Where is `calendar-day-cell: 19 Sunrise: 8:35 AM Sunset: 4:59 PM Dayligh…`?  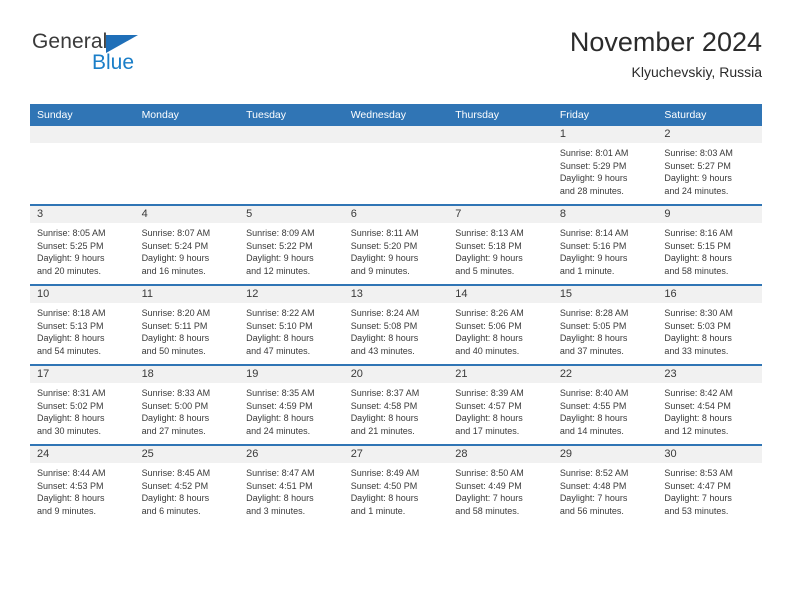 calendar-day-cell: 19 Sunrise: 8:35 AM Sunset: 4:59 PM Dayligh… is located at coordinates (291, 404).